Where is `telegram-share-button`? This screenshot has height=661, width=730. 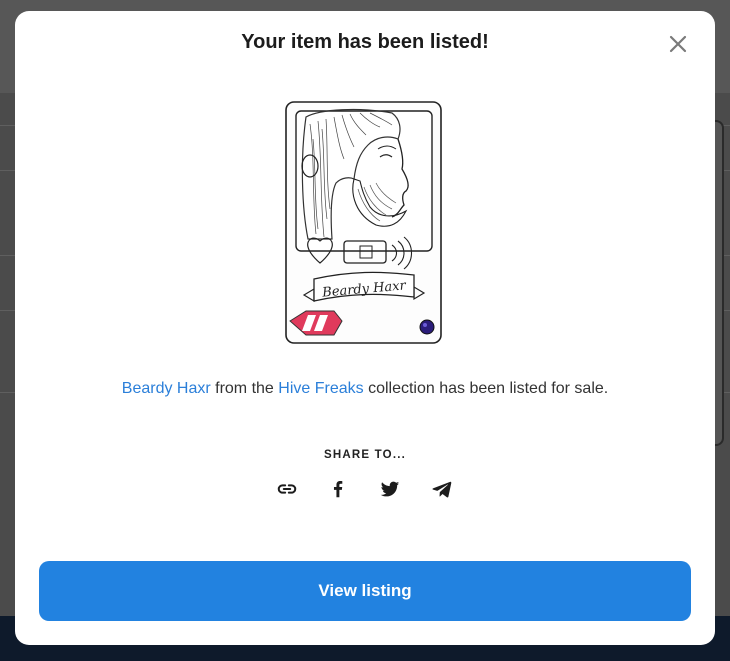
telegram-share-button is located at coordinates (442, 489).